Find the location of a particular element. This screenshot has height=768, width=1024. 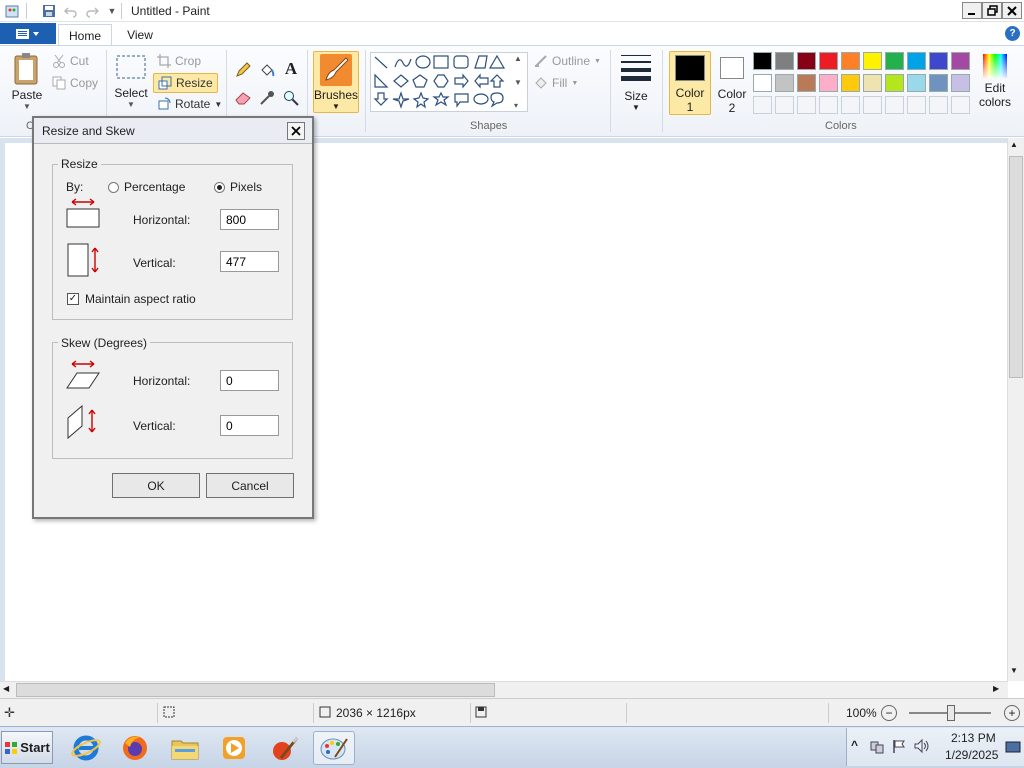

paste-button: Paste ▼ is located at coordinates (27, 82).